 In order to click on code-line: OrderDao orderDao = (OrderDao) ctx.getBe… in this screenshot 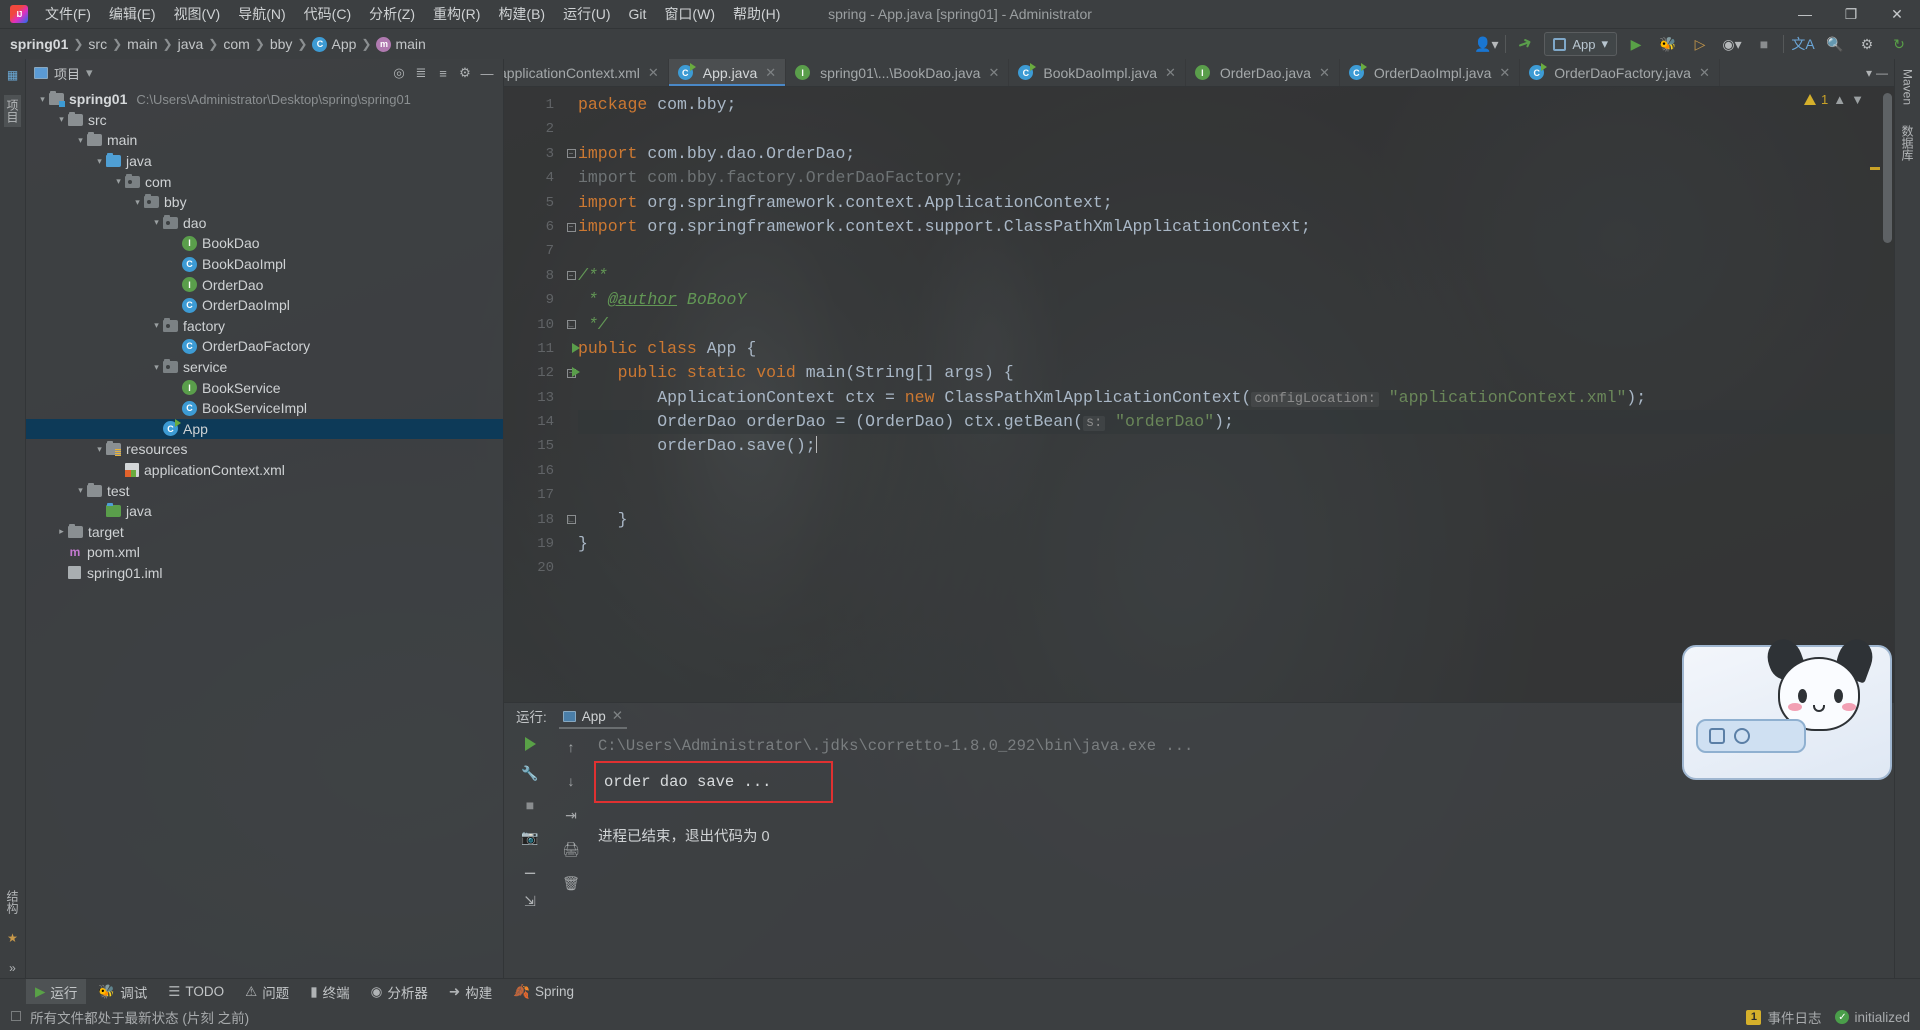, I will do `click(1236, 422)`.